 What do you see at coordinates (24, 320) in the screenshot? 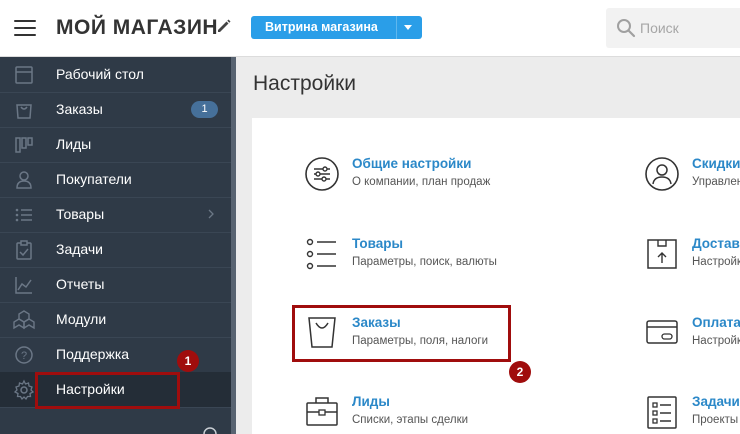
I see `modules-icon` at bounding box center [24, 320].